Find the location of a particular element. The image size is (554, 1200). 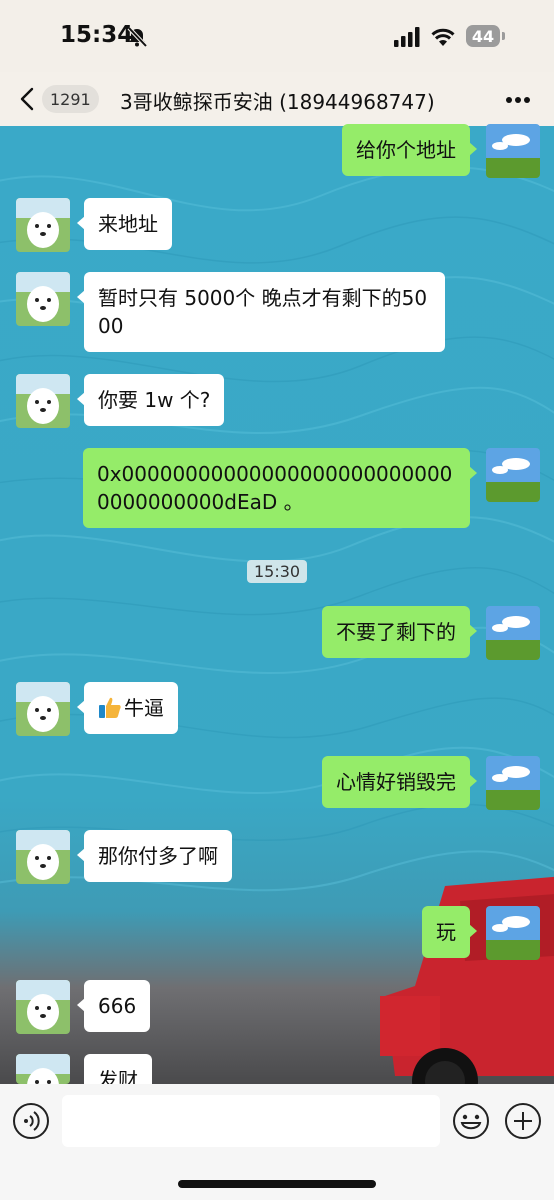

more-icon is located at coordinates (518, 100).